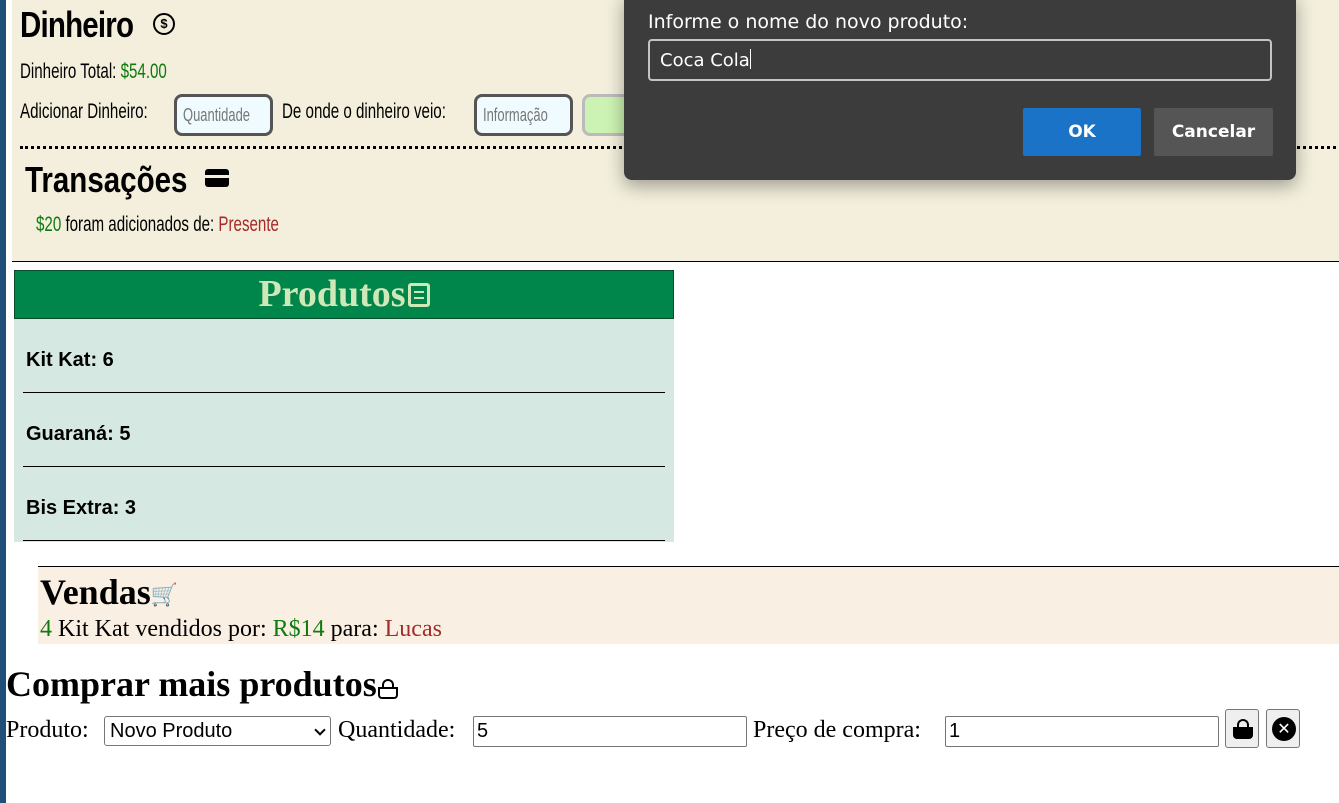 The height and width of the screenshot is (803, 1339). I want to click on product-select: Novo Produto, so click(217, 731).